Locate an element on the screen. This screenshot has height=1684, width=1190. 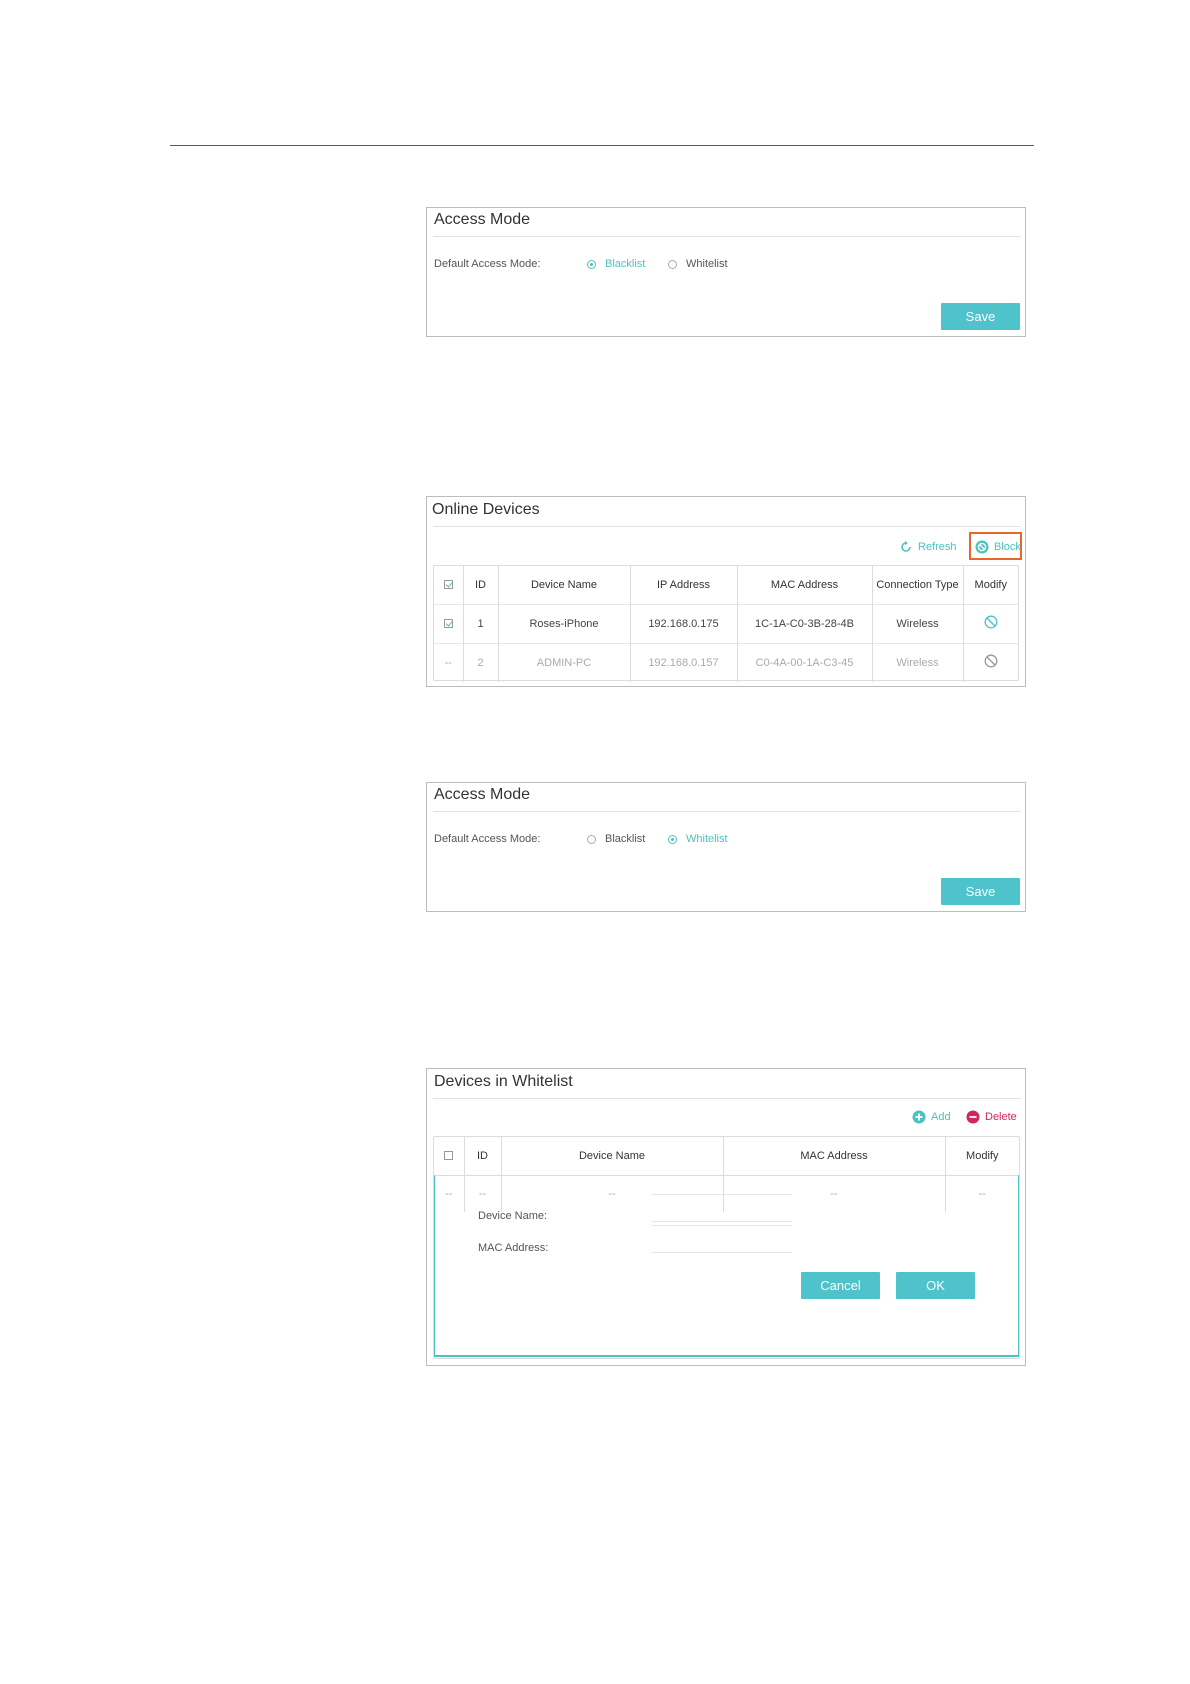
refresh-button: Refresh is located at coordinates (928, 547).